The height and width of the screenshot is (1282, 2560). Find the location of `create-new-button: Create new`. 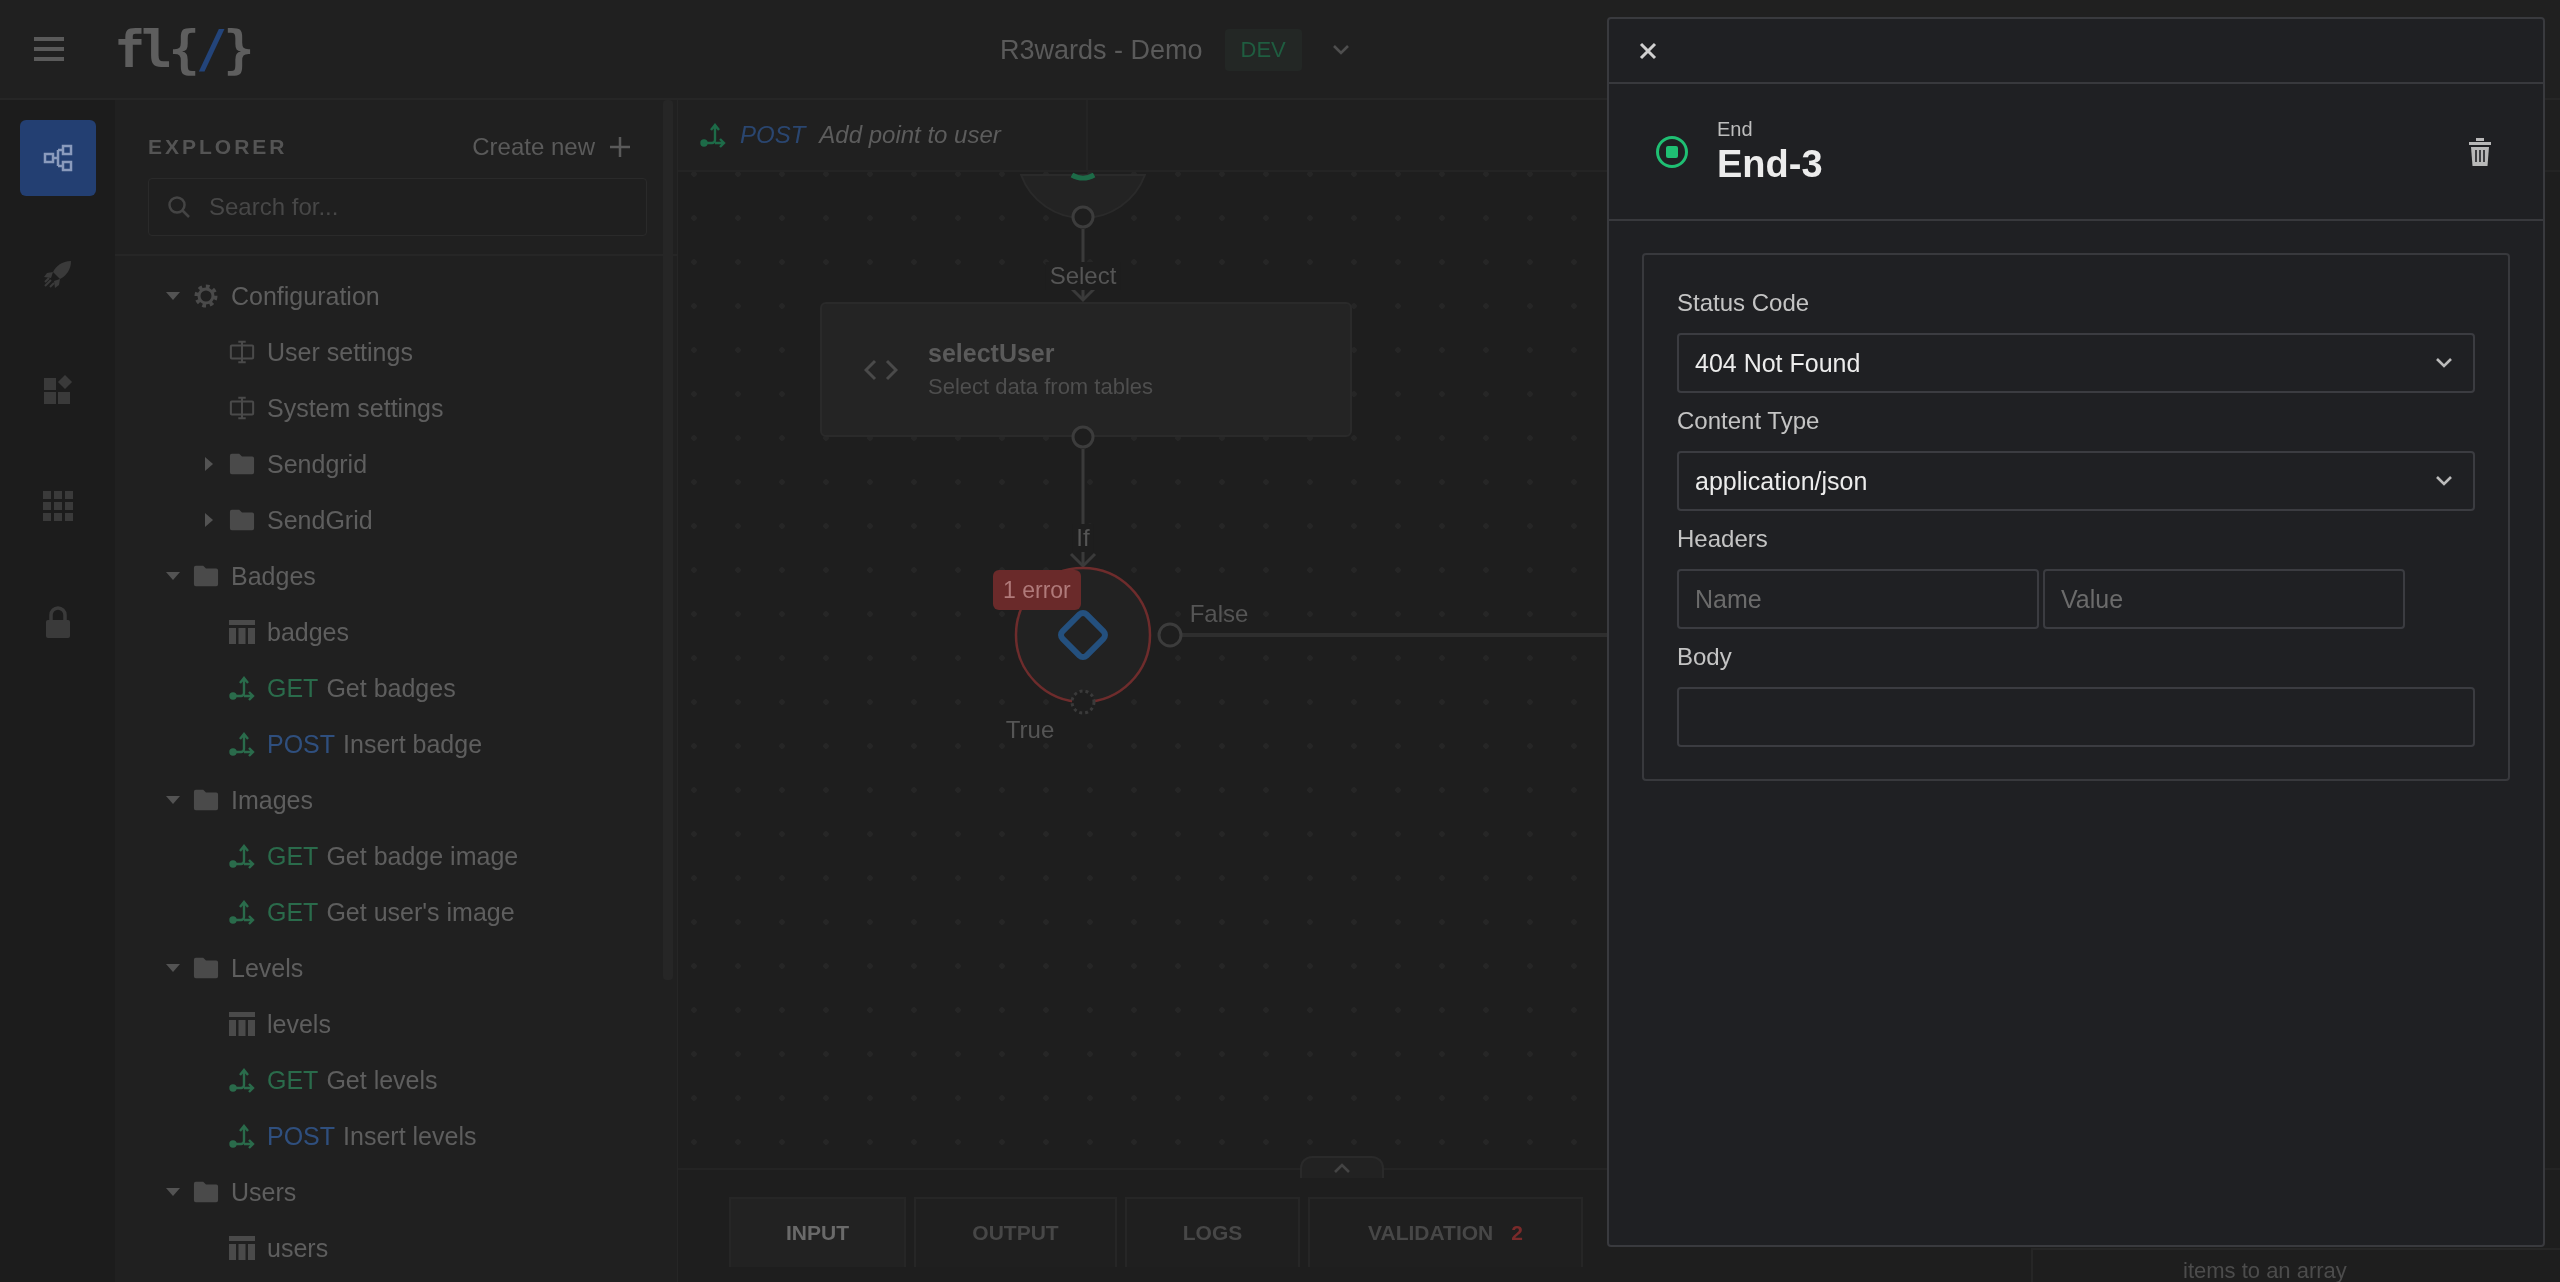

create-new-button: Create new is located at coordinates (551, 147).